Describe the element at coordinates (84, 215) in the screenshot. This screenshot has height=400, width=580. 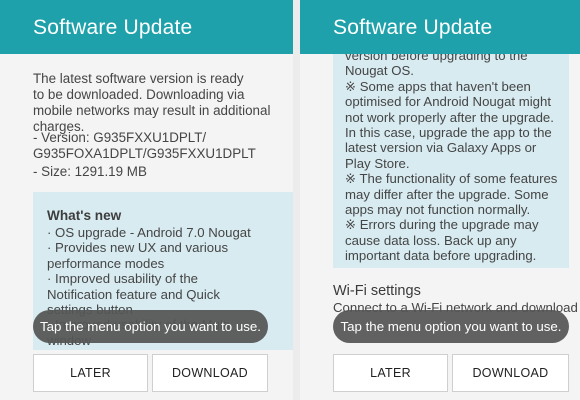
I see `whats-new-heading: What's new` at that location.